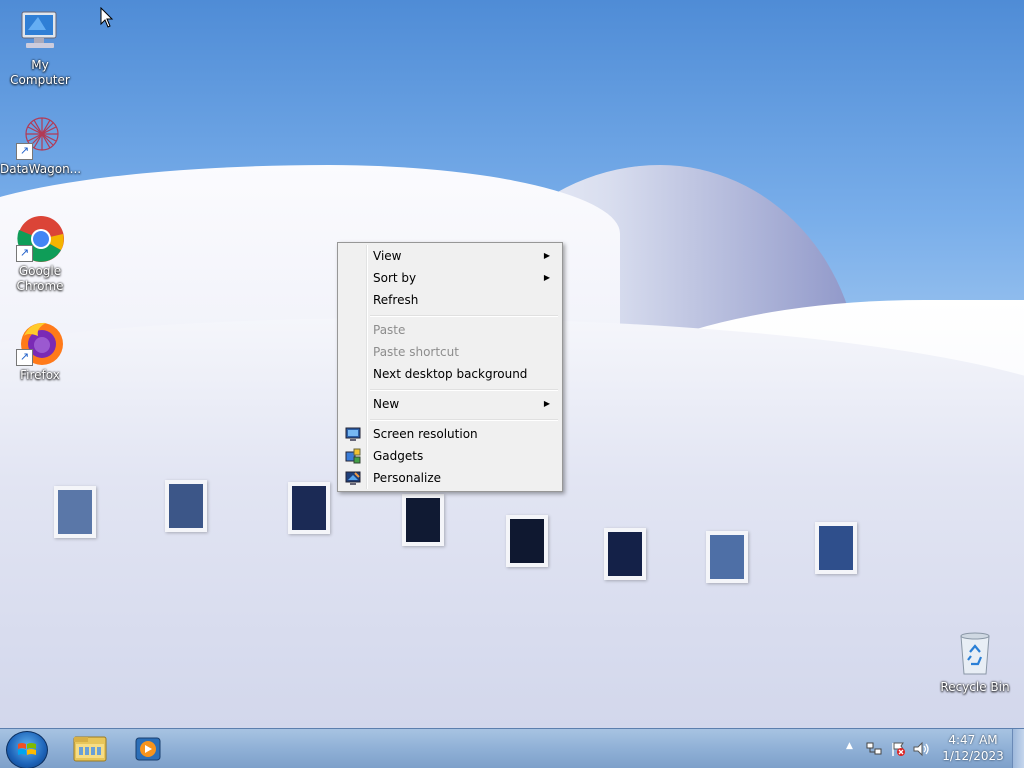  Describe the element at coordinates (973, 748) in the screenshot. I see `system-clock: 4:47 AM 1/12/2023` at that location.